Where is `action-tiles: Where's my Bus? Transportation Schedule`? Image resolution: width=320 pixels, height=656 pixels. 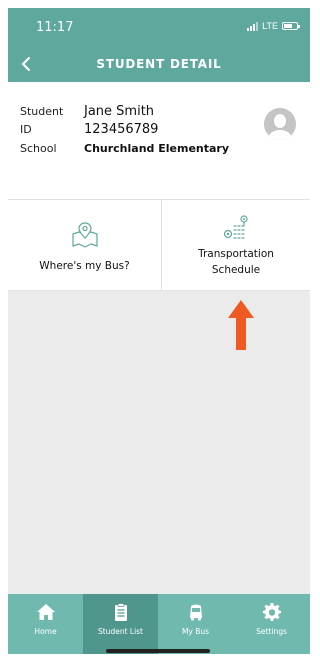
action-tiles: Where's my Bus? Transportation Schedule is located at coordinates (159, 245).